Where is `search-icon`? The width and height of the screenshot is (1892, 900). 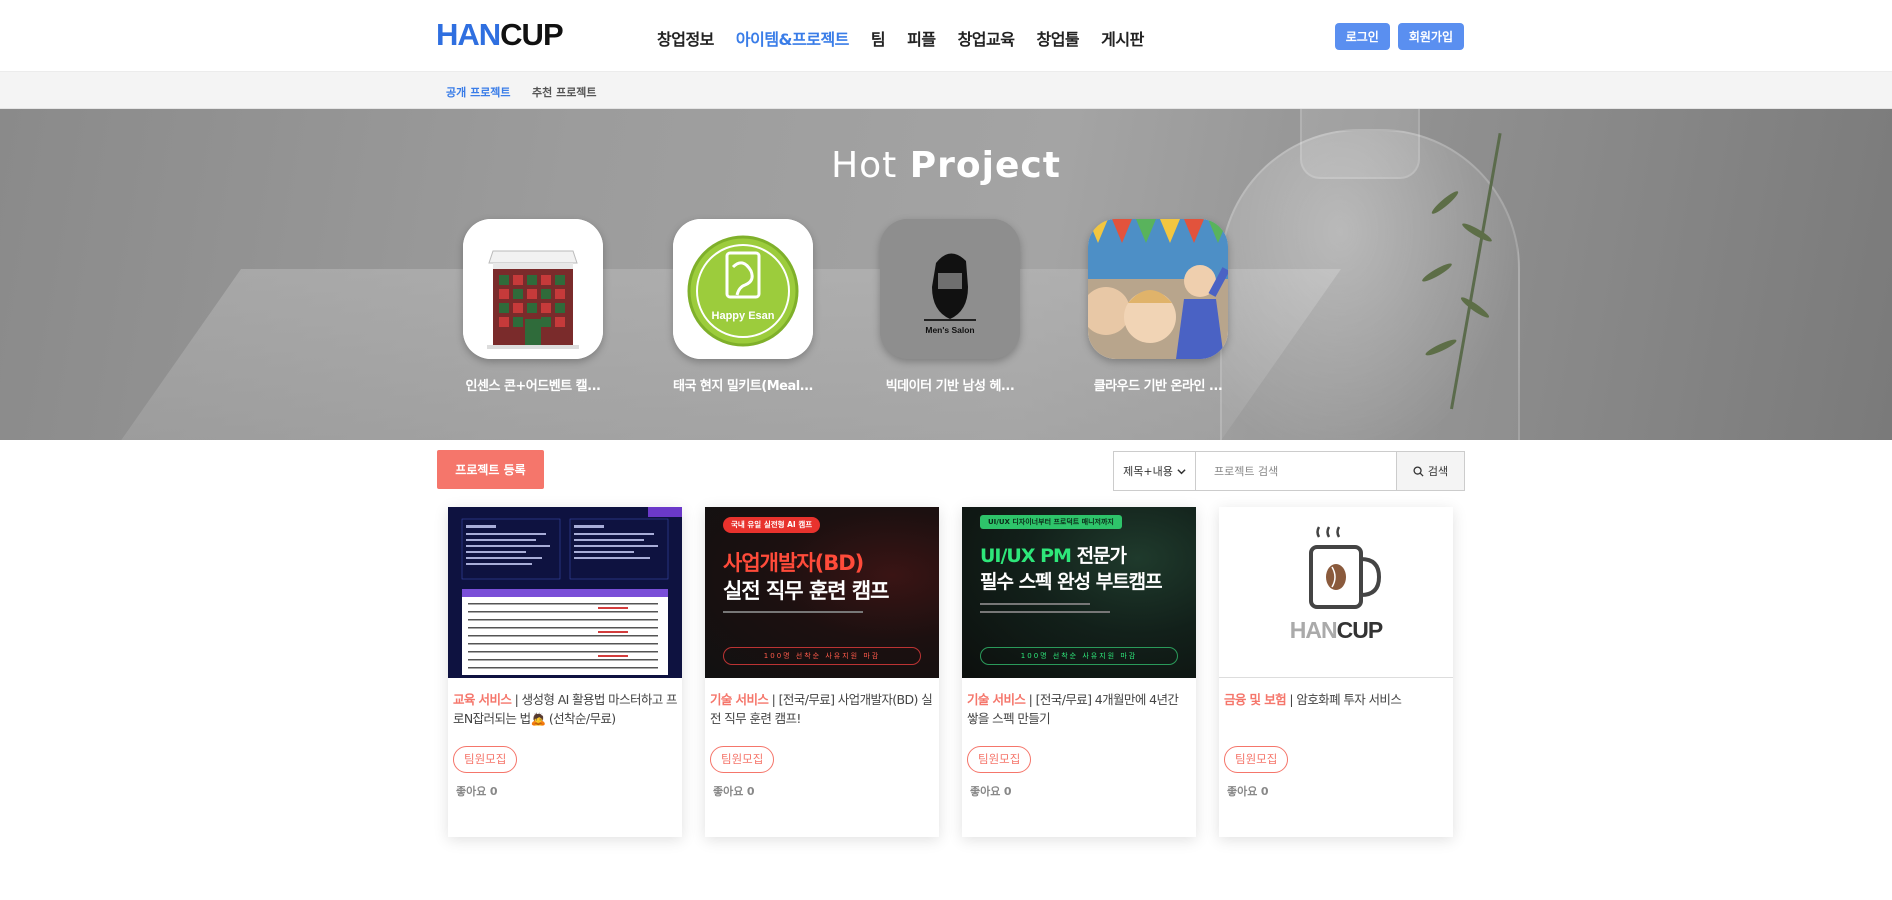 search-icon is located at coordinates (1418, 471).